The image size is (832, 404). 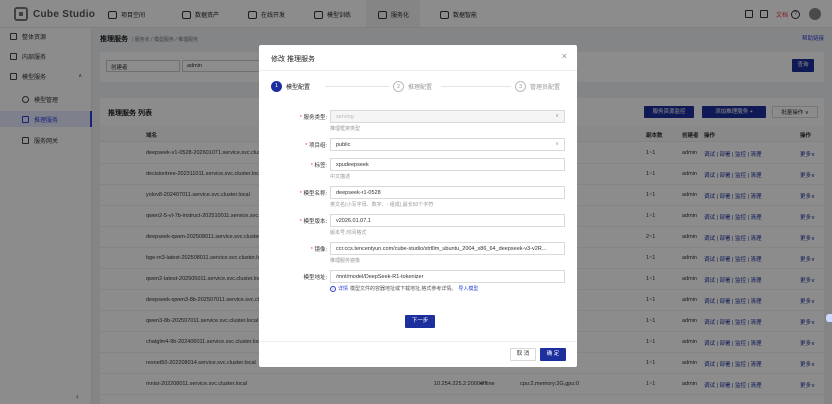 What do you see at coordinates (348, 233) in the screenshot?
I see `model-version-help: 版本号,时间格式` at bounding box center [348, 233].